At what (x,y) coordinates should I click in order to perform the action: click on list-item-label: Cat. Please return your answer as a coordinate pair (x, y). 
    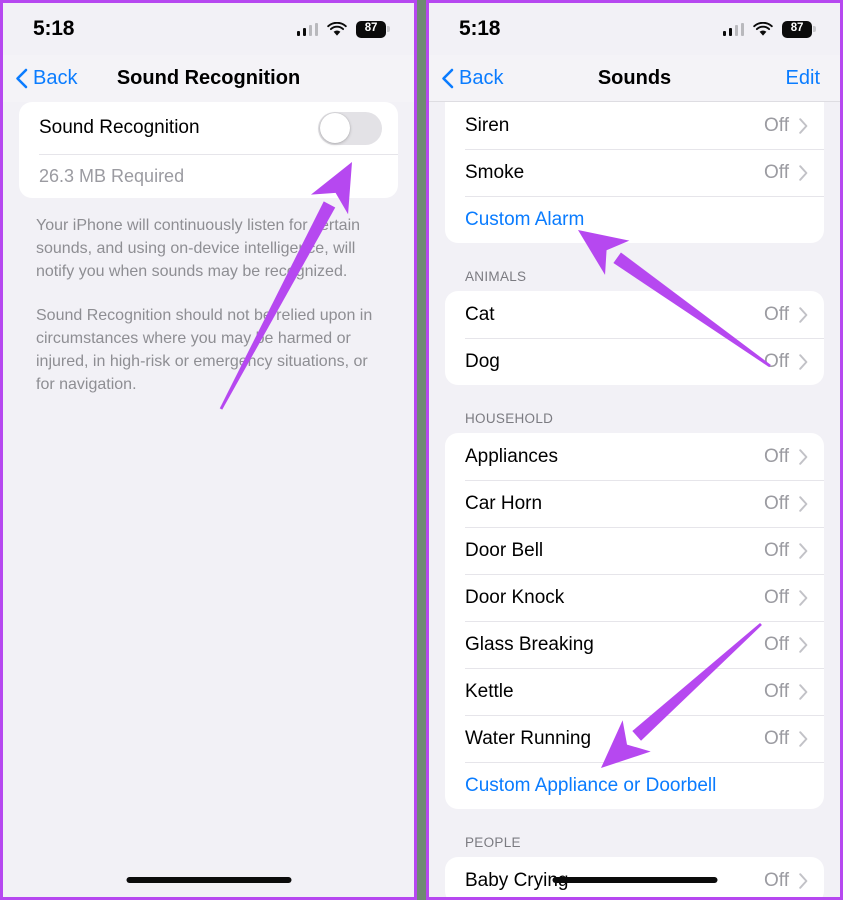
    Looking at the image, I should click on (480, 314).